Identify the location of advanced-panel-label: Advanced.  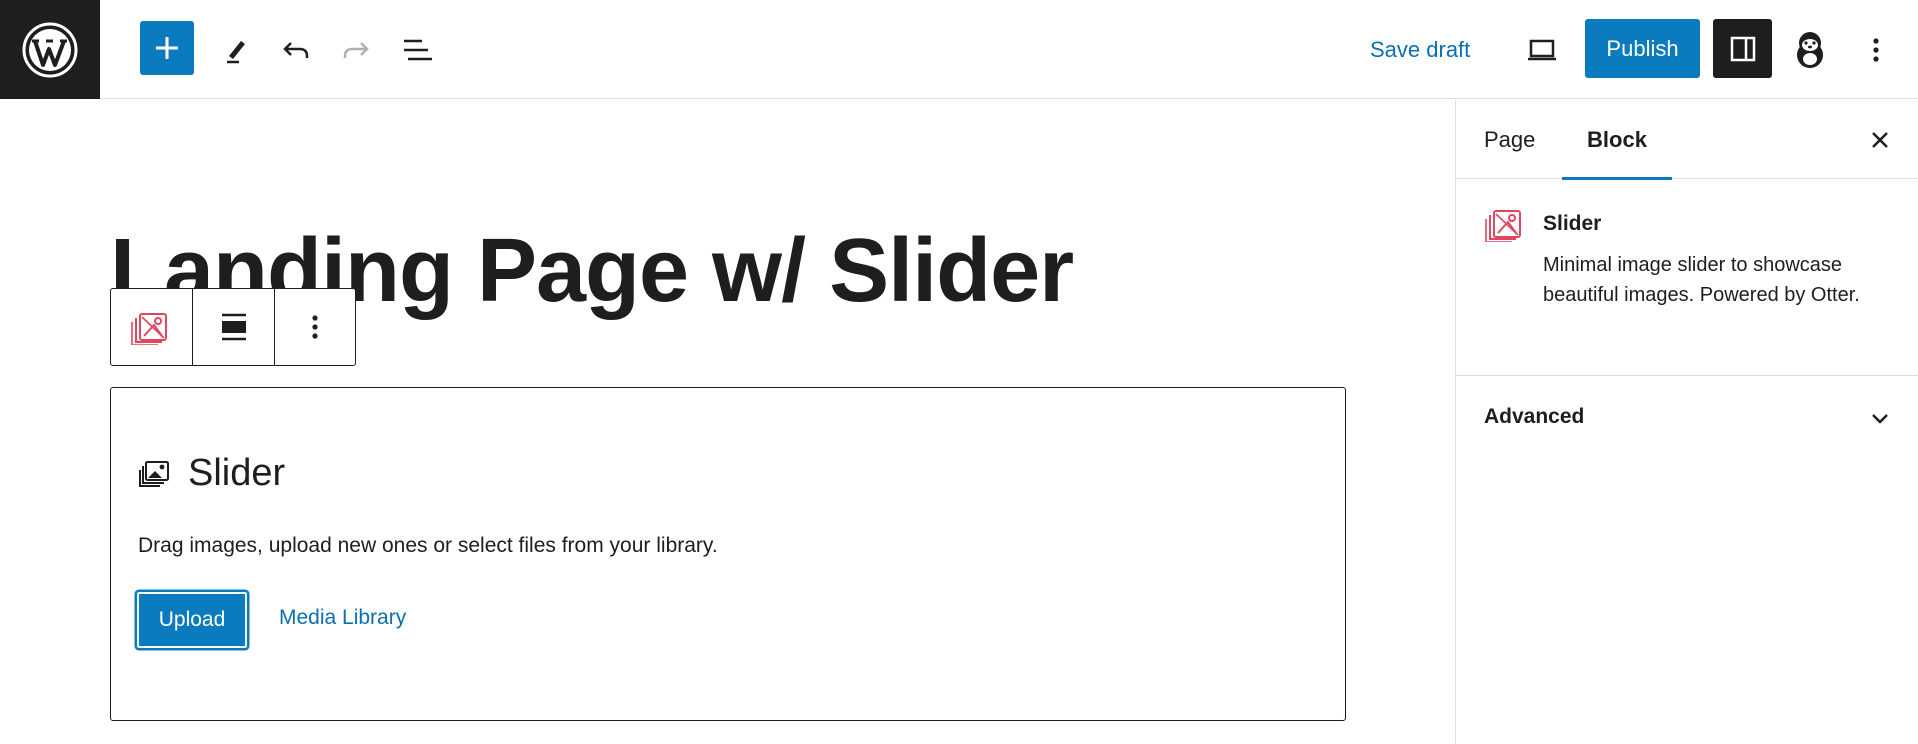
(1534, 416).